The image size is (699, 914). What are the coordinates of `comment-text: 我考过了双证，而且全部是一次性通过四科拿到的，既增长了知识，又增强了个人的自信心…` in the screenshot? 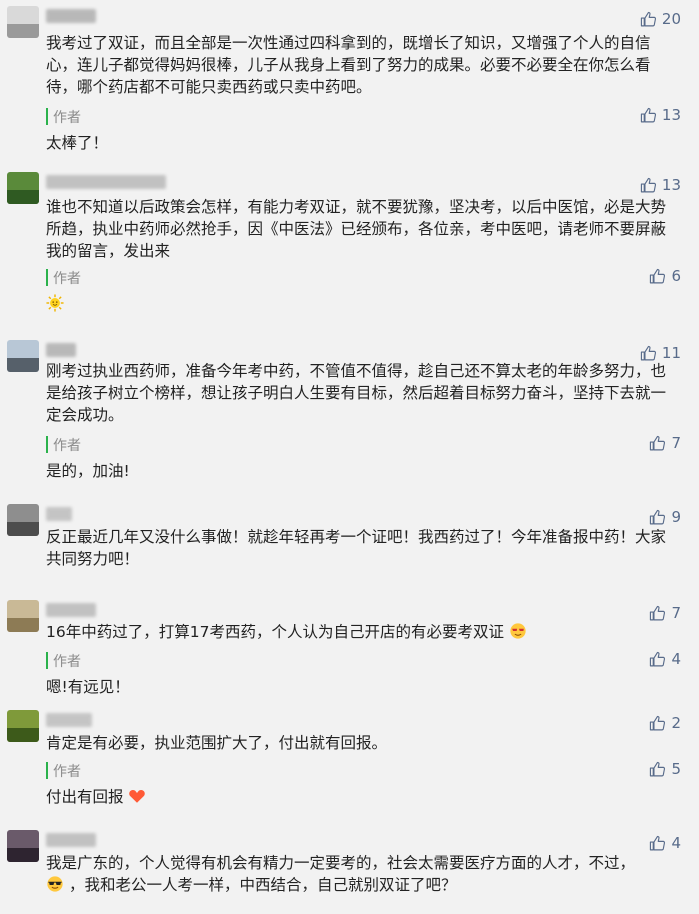 It's located at (348, 65).